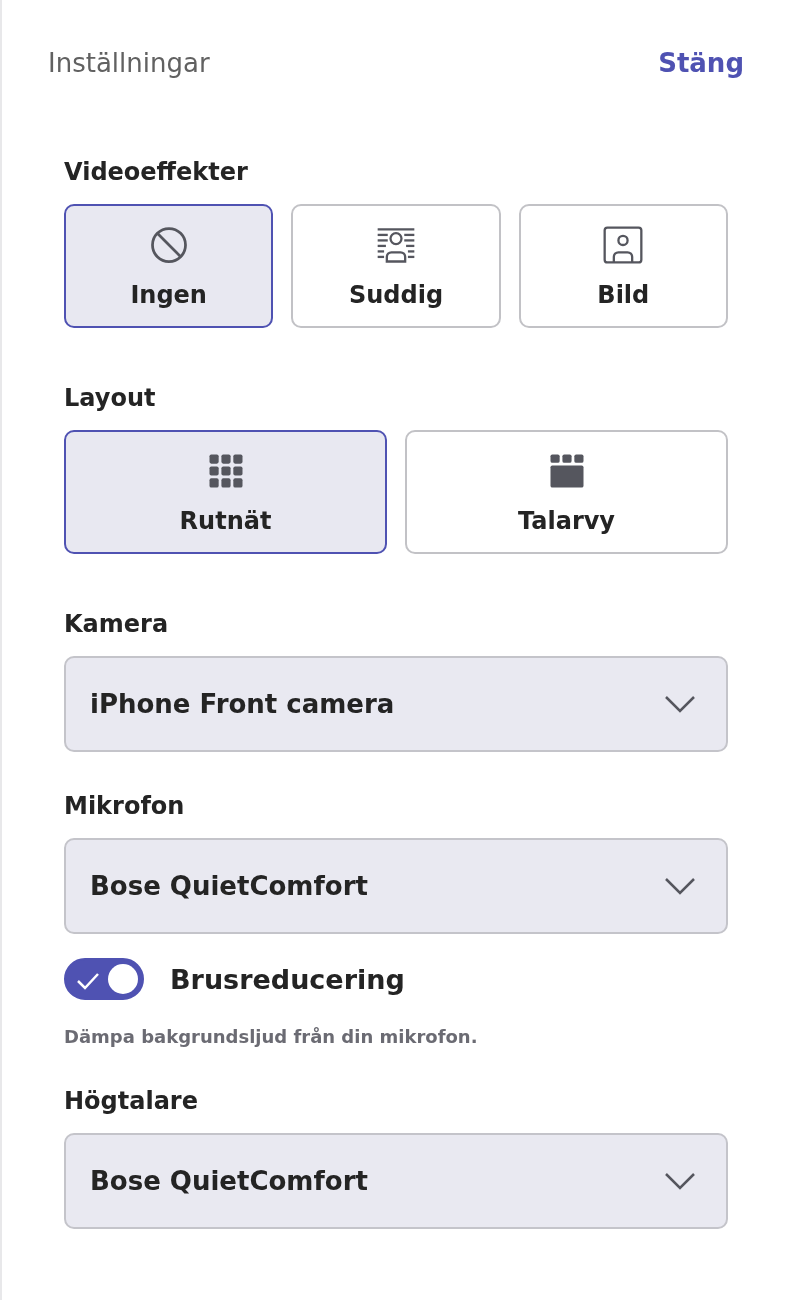 Image resolution: width=792 pixels, height=1300 pixels. Describe the element at coordinates (396, 704) in the screenshot. I see `device-dropdown: iPhone Front camera` at that location.